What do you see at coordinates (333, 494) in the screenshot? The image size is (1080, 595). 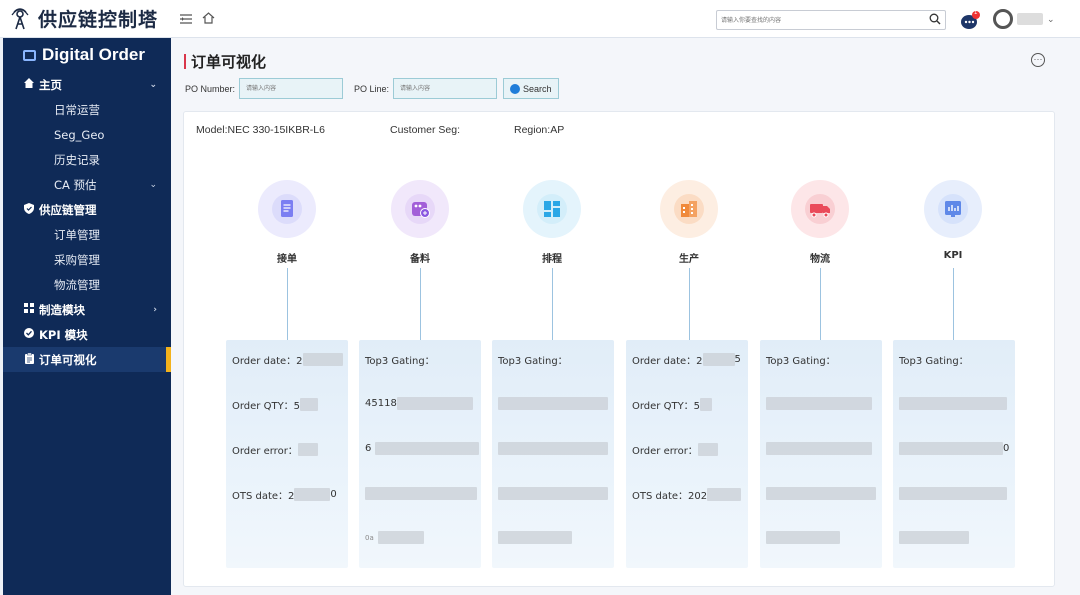 I see `ots-date-suffix: 0` at bounding box center [333, 494].